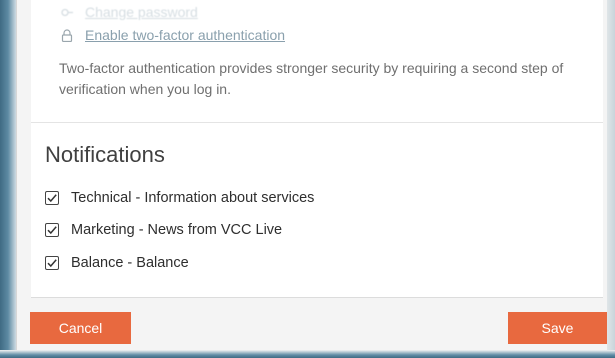  I want to click on lock-icon, so click(67, 35).